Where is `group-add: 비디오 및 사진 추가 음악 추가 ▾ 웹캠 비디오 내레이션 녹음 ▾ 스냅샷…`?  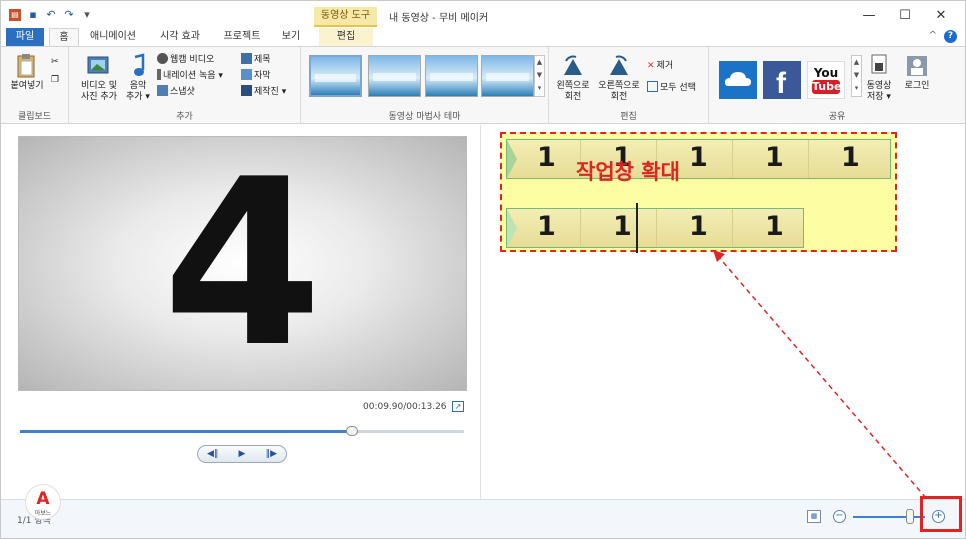
group-add: 비디오 및 사진 추가 음악 추가 ▾ 웹캠 비디오 내레이션 녹음 ▾ 스냅샷… is located at coordinates (185, 85).